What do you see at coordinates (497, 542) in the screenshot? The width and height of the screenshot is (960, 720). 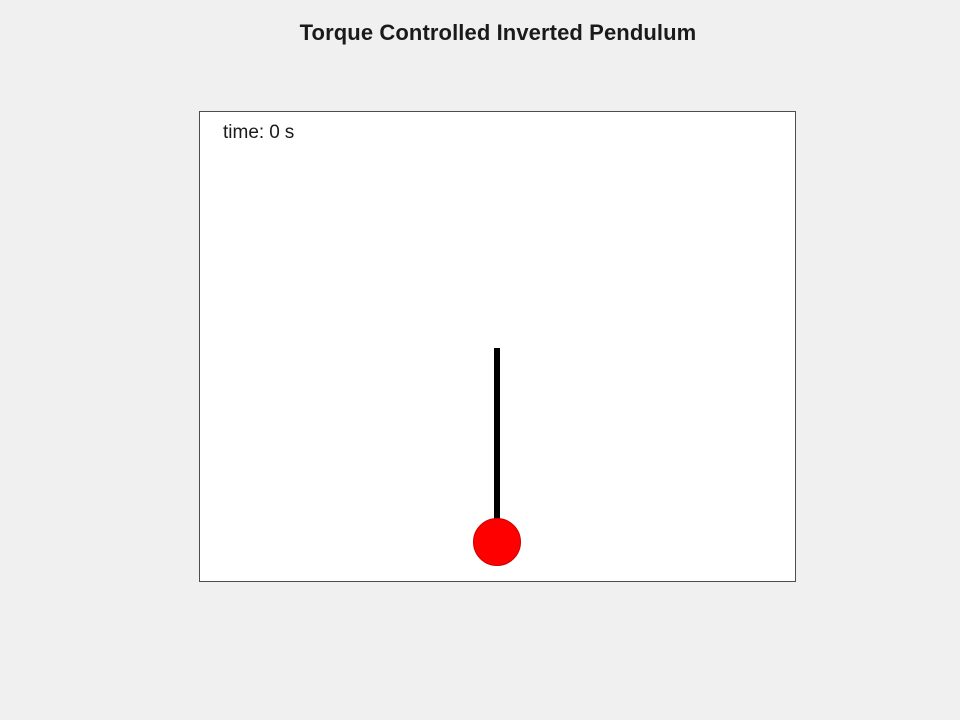 I see `pendulum-bob` at bounding box center [497, 542].